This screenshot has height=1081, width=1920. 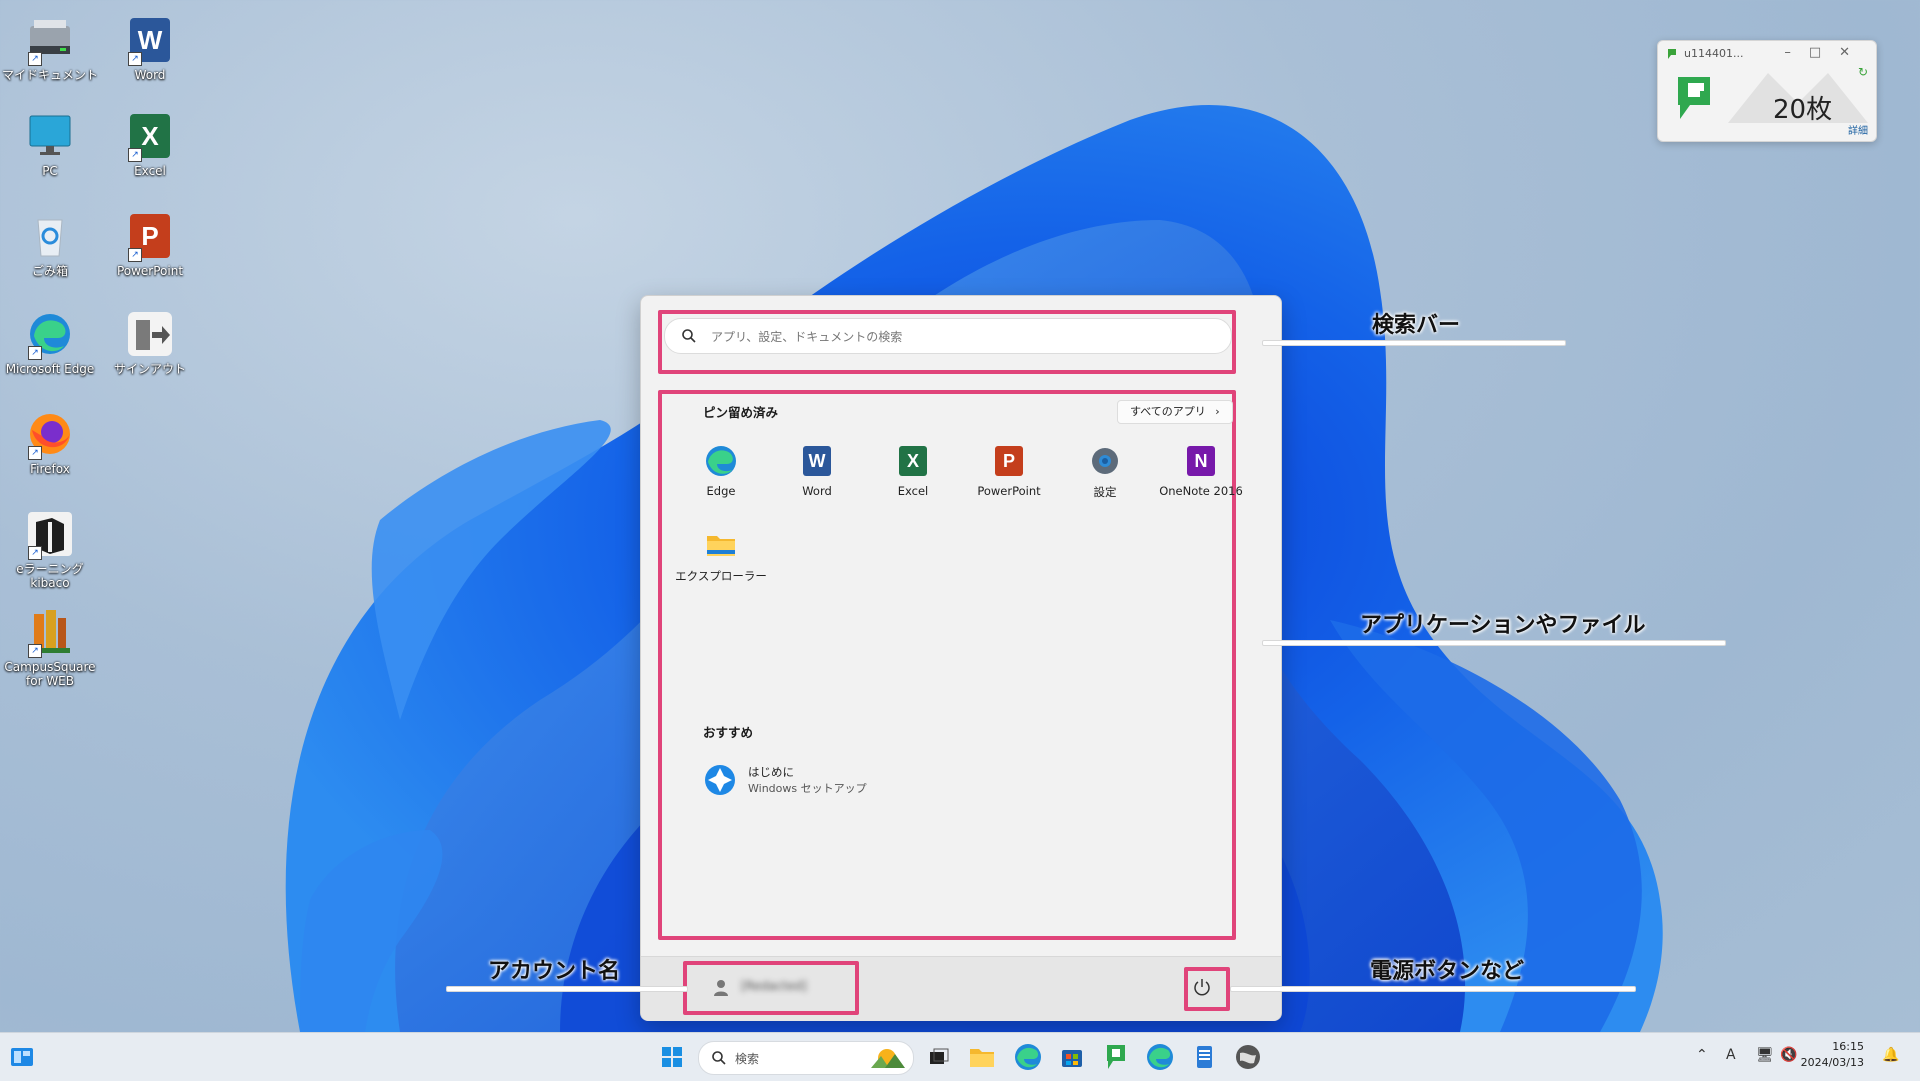 I want to click on taskbar-clock: 16:15 2024/03/13, so click(x=1832, y=1055).